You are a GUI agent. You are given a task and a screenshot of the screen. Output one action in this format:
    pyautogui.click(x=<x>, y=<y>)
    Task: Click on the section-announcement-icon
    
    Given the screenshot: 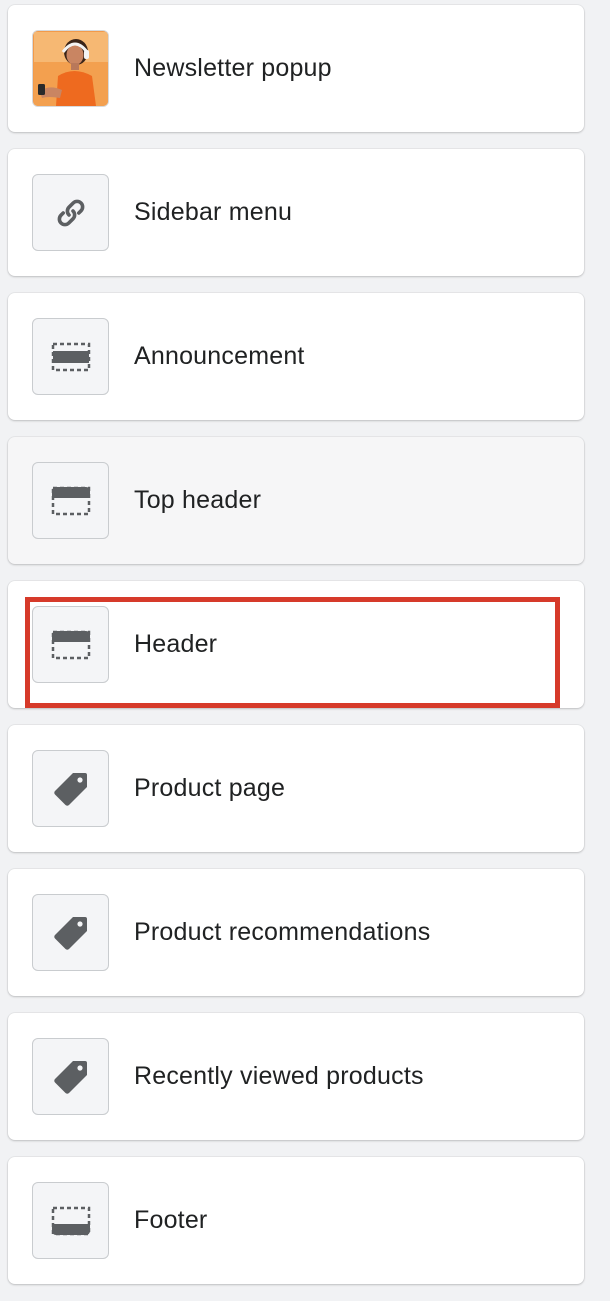 What is the action you would take?
    pyautogui.click(x=70, y=356)
    